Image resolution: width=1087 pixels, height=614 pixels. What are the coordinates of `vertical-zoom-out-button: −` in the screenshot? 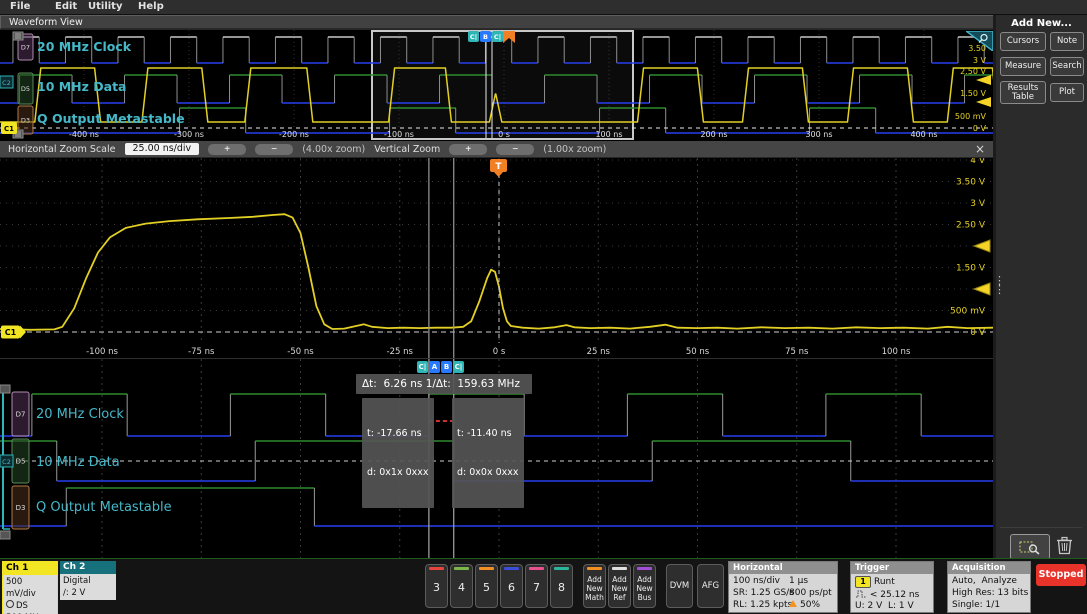 It's located at (515, 149).